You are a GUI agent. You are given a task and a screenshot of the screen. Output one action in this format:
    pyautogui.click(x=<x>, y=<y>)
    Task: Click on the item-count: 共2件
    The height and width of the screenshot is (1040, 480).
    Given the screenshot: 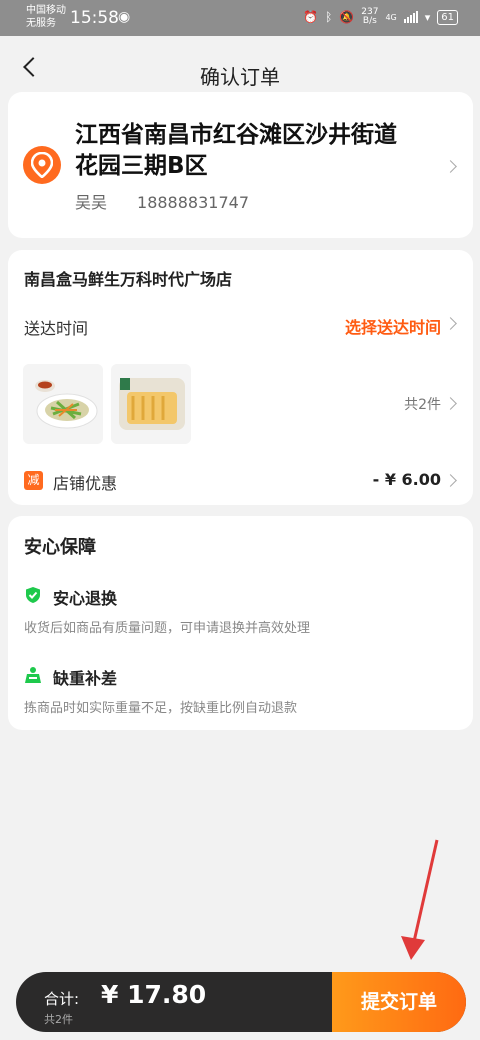 What is the action you would take?
    pyautogui.click(x=422, y=404)
    